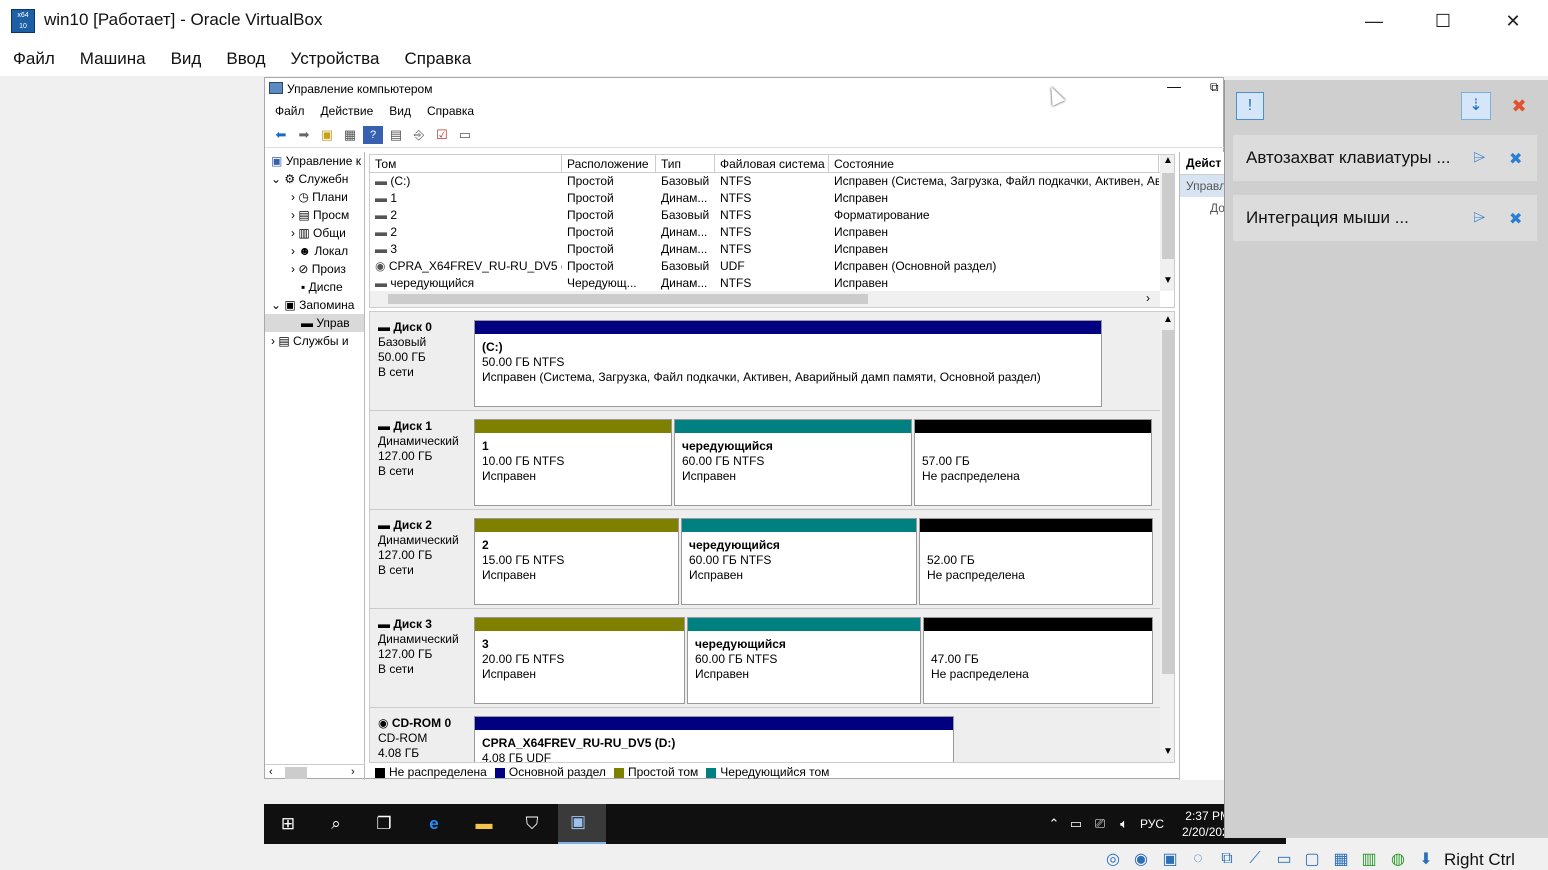 This screenshot has height=870, width=1548. What do you see at coordinates (373, 134) in the screenshot?
I see `help-icon: ?` at bounding box center [373, 134].